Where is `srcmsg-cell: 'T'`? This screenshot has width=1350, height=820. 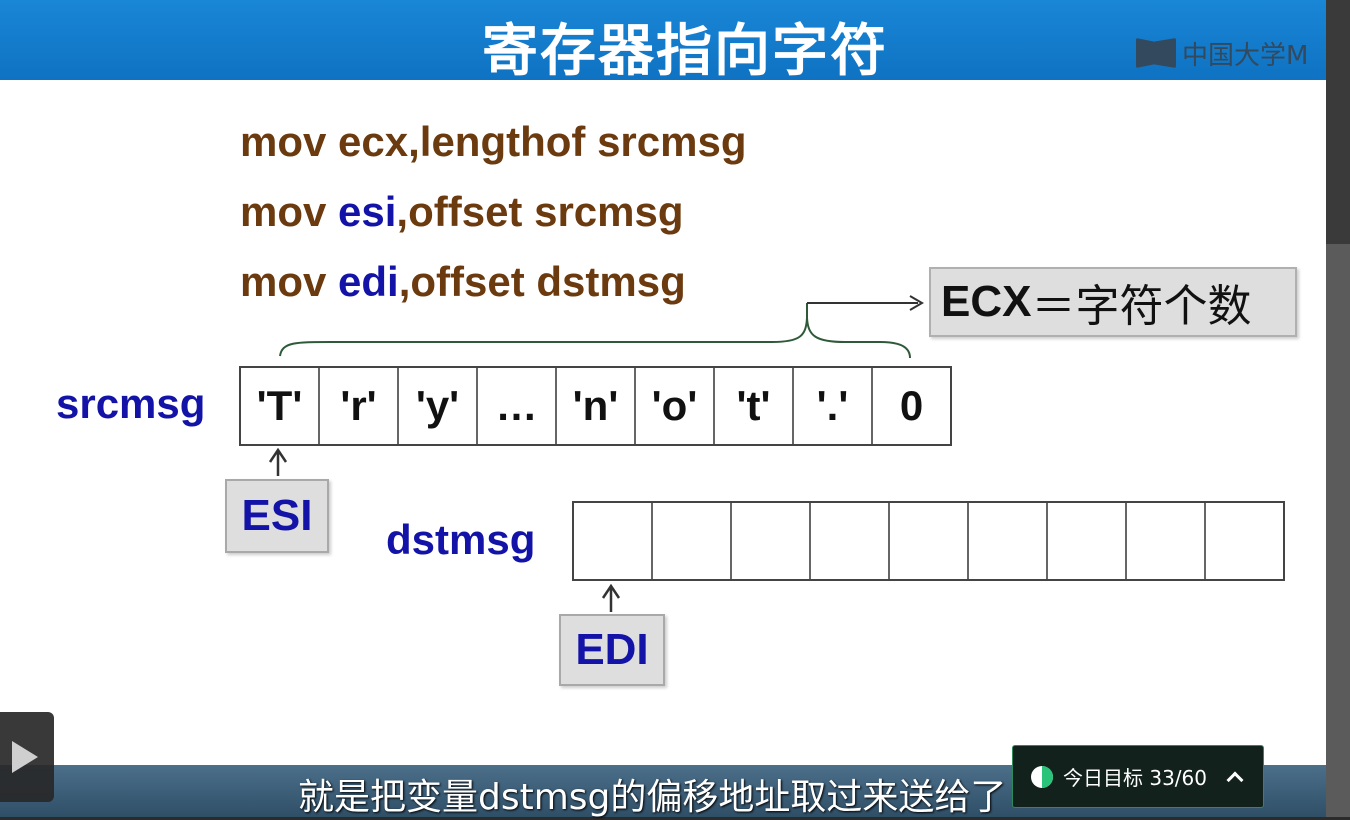
srcmsg-cell: 'T' is located at coordinates (280, 406).